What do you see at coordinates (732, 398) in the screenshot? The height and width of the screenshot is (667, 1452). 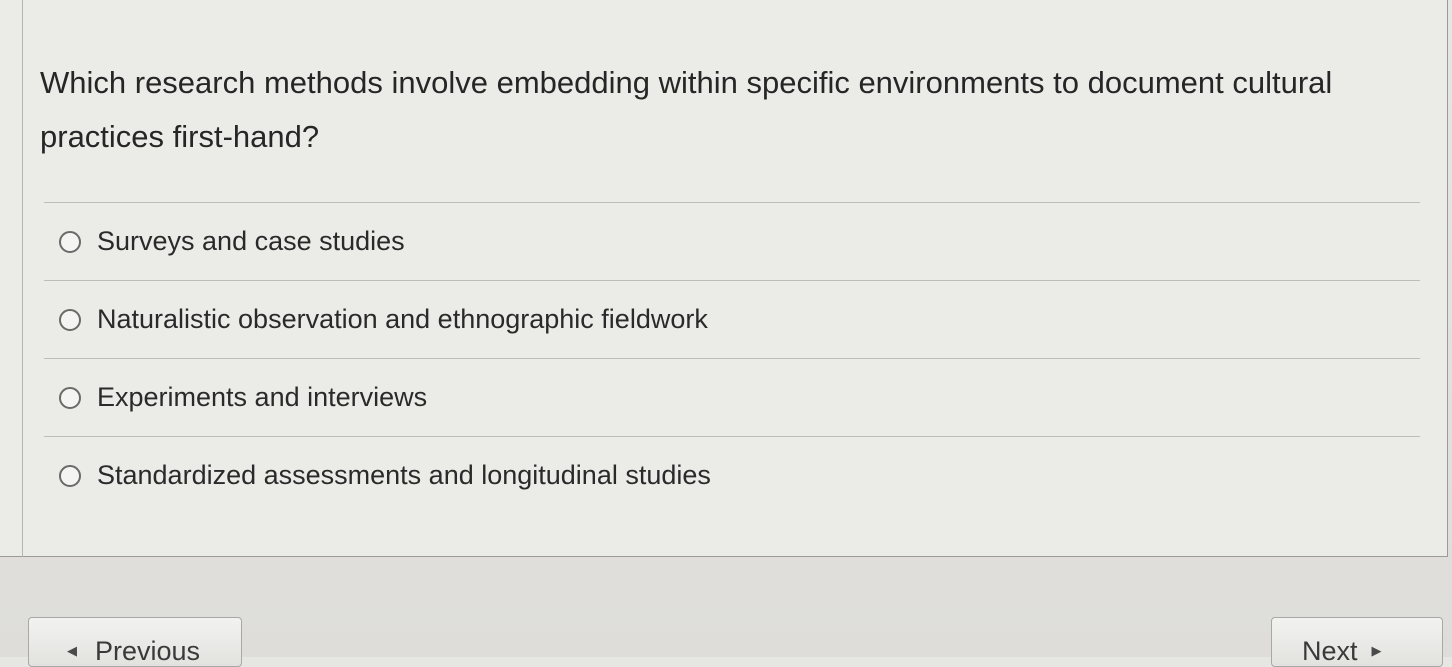 I see `answer-option-3: Experiments and interviews` at bounding box center [732, 398].